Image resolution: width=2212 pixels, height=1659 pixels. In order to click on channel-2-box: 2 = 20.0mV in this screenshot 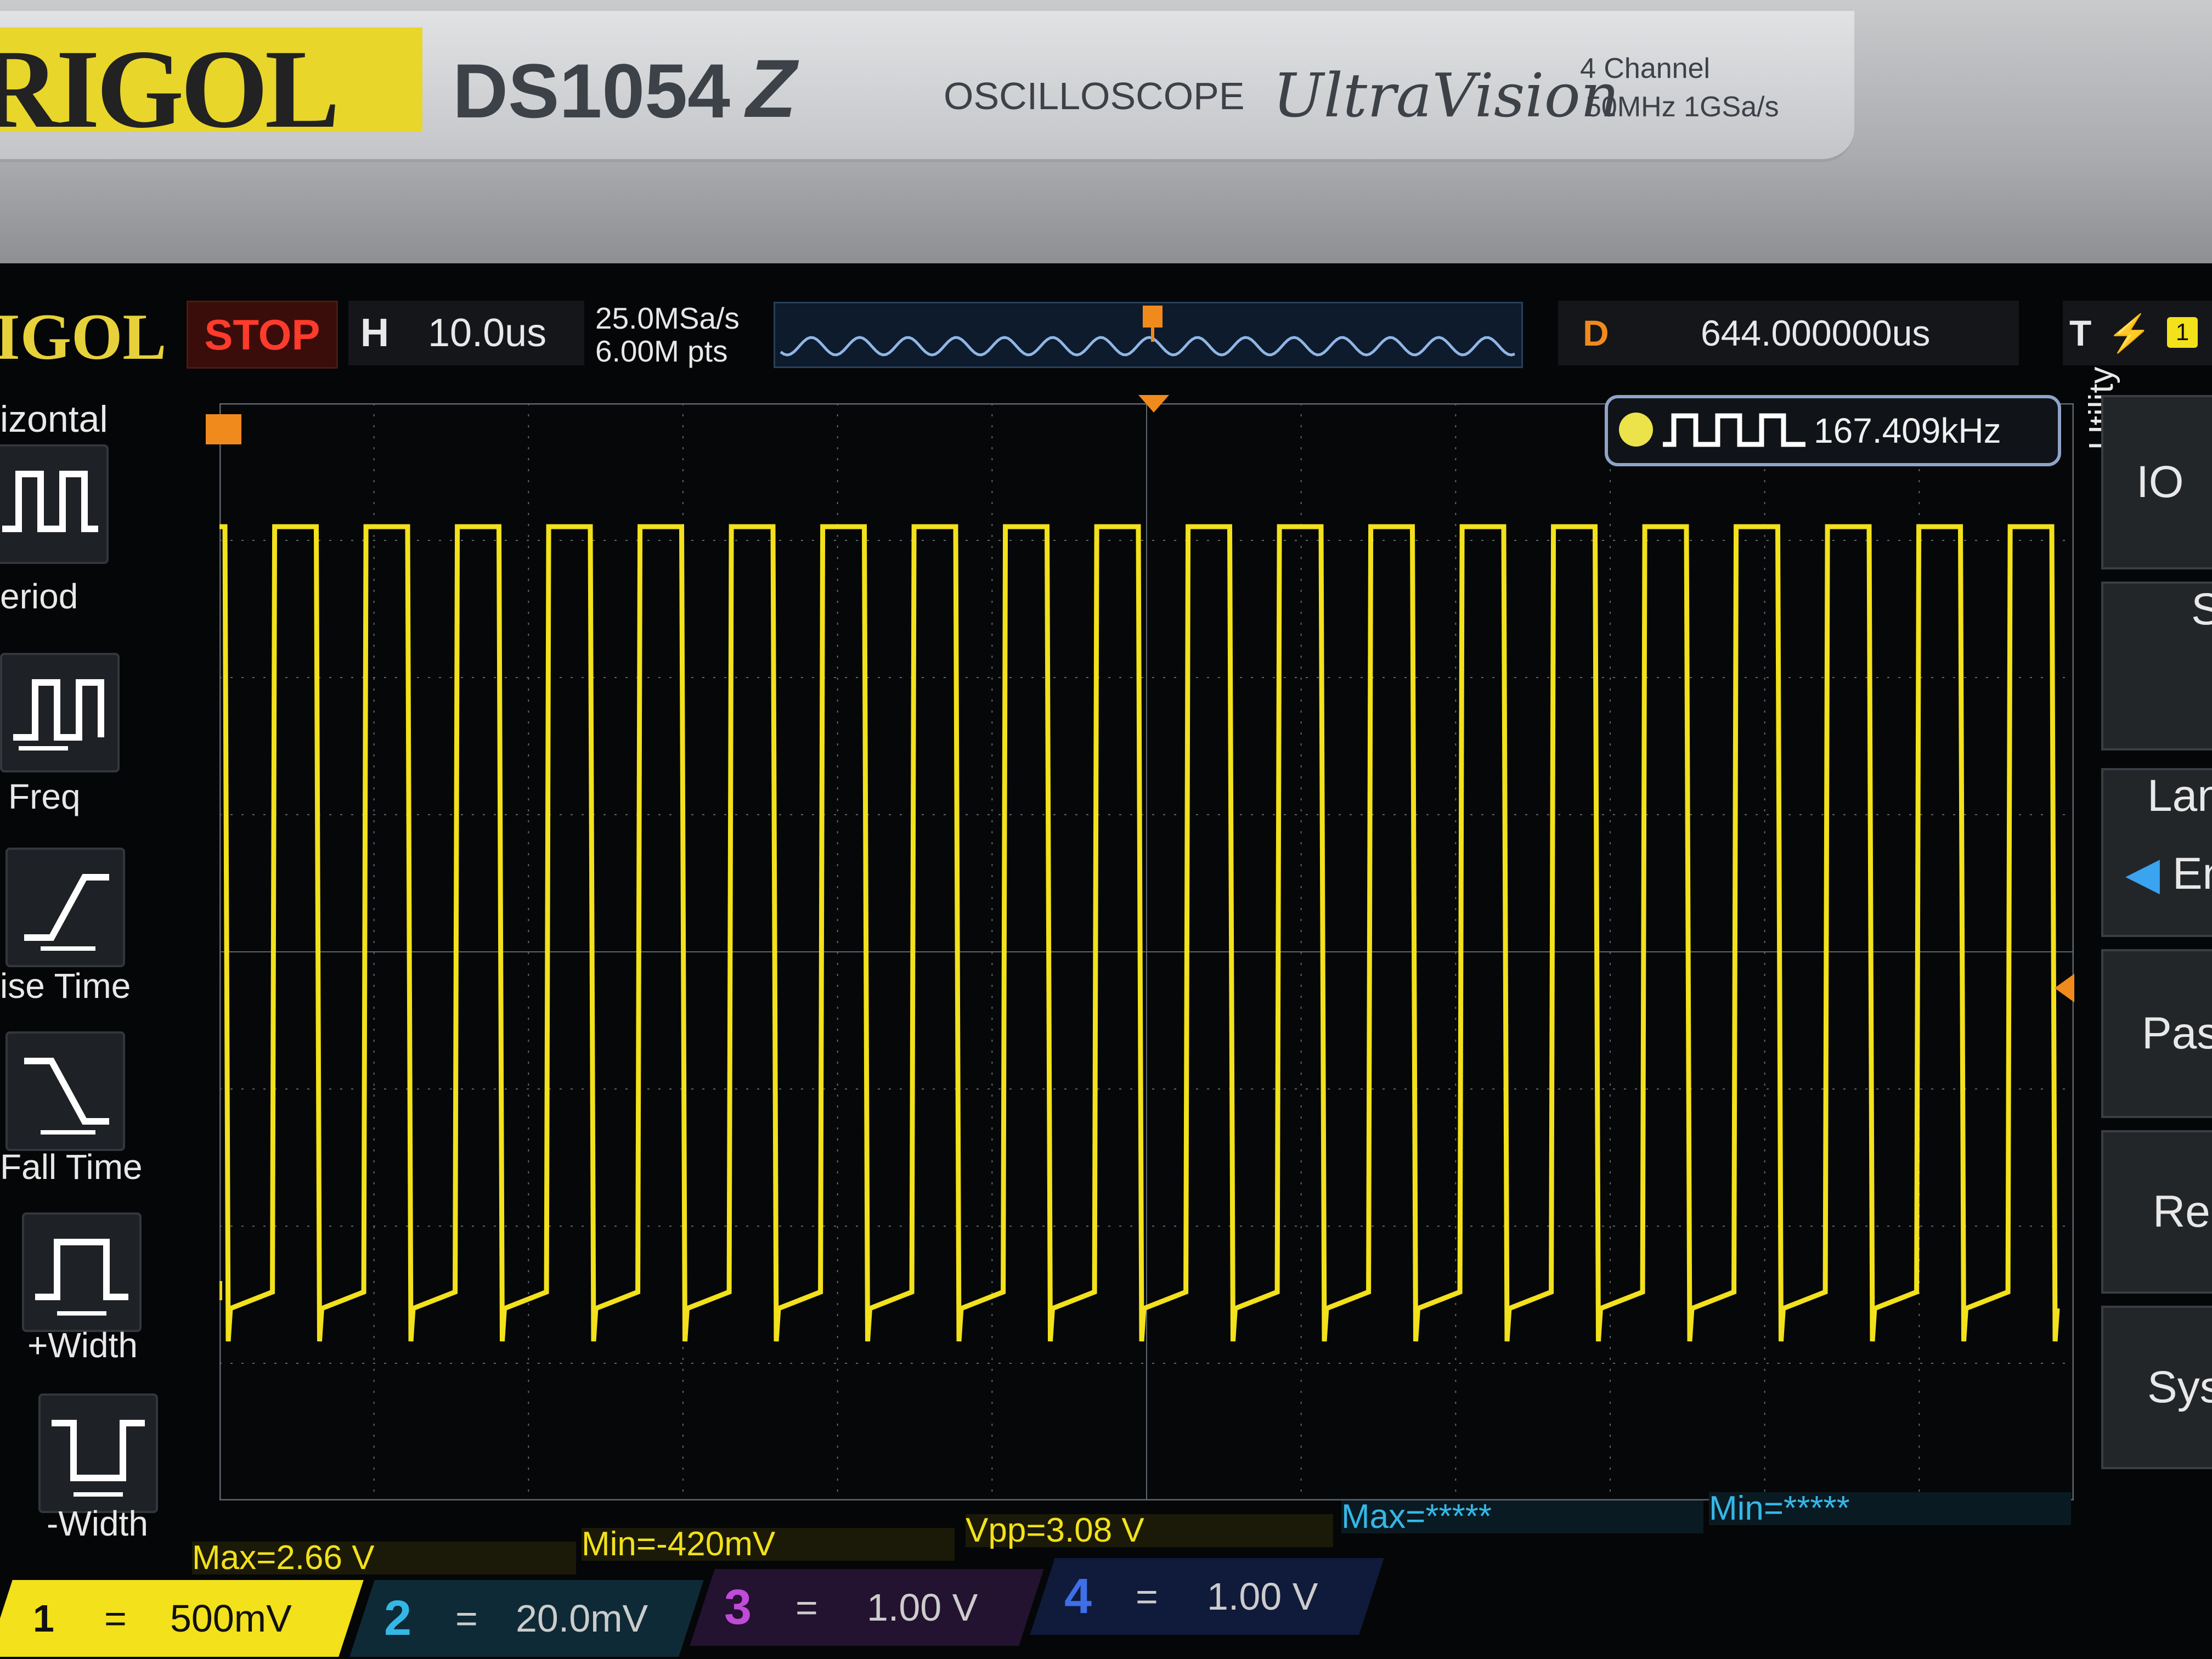, I will do `click(526, 1619)`.